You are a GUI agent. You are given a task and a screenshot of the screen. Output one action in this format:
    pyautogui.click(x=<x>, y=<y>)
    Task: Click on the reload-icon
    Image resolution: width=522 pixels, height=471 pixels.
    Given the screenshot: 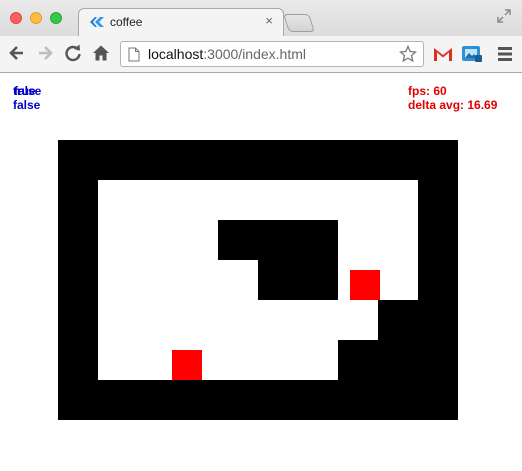 What is the action you would take?
    pyautogui.click(x=73, y=53)
    